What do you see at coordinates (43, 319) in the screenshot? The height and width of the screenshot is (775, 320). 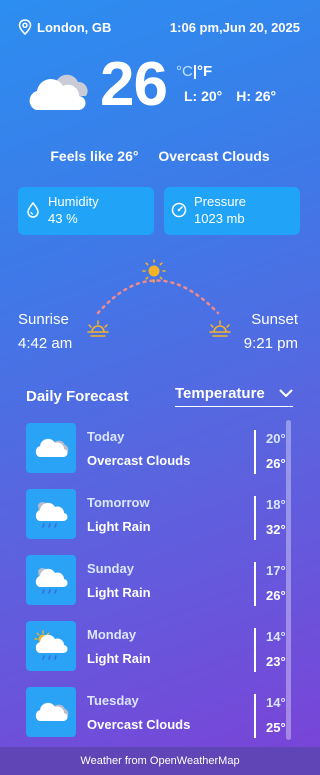 I see `sunrise-label: Sunrise` at bounding box center [43, 319].